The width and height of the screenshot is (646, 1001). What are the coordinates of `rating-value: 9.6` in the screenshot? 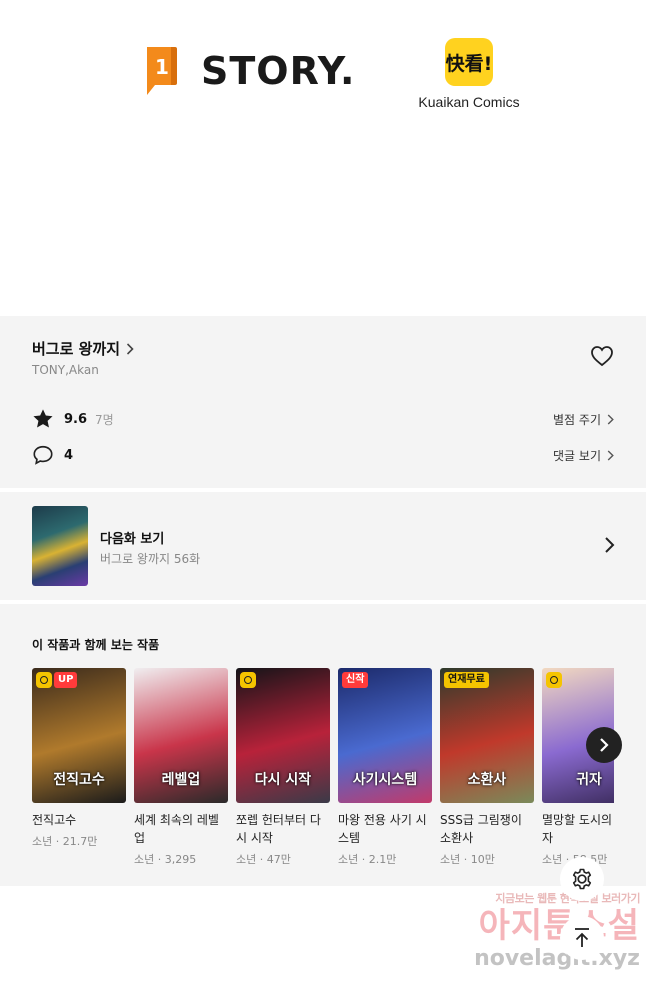 It's located at (76, 419).